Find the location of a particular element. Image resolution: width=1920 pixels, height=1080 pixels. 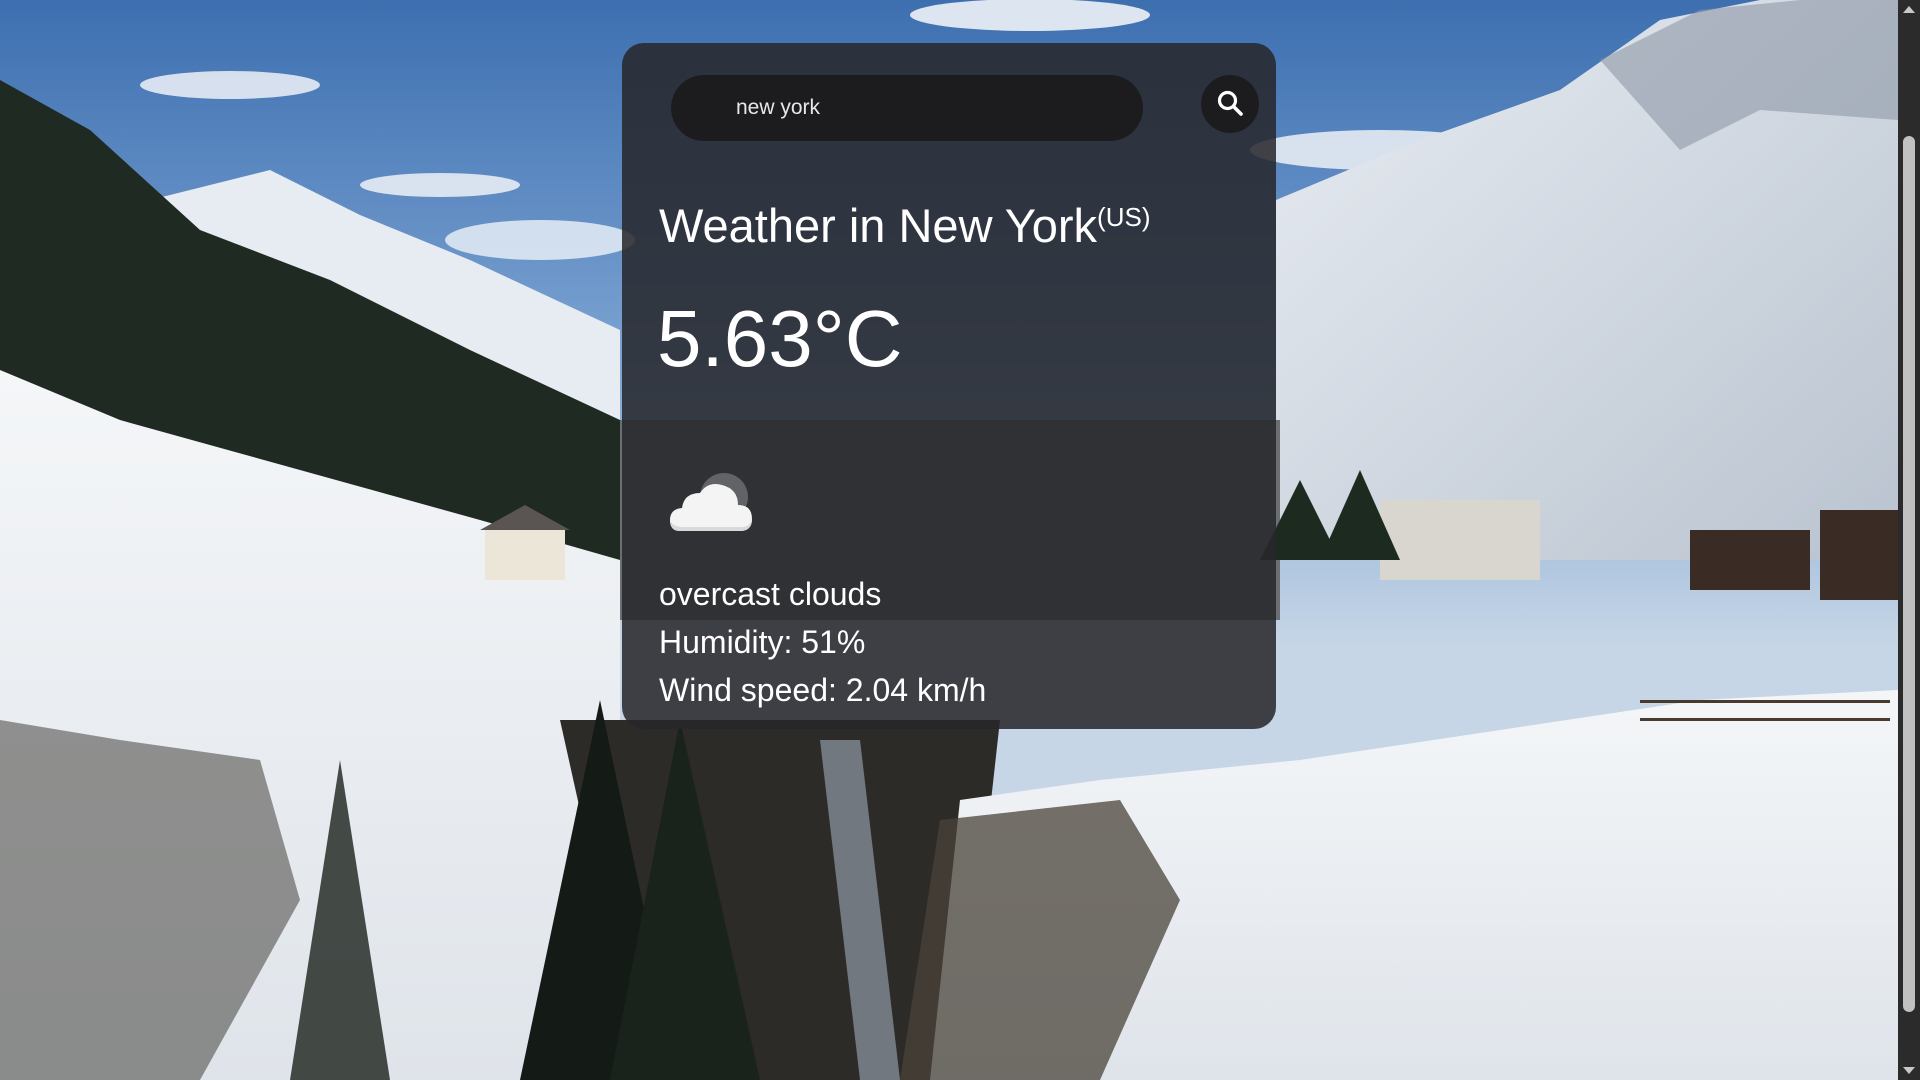

country-code: (US) is located at coordinates (1124, 217).